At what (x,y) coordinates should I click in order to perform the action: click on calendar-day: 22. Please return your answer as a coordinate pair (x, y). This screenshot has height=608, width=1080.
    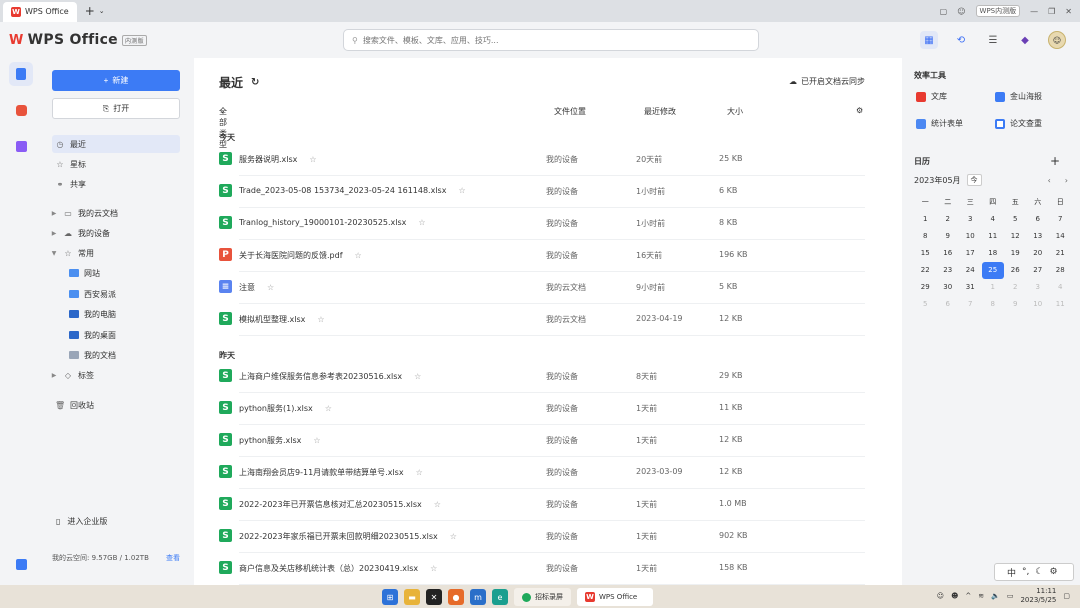
    Looking at the image, I should click on (925, 270).